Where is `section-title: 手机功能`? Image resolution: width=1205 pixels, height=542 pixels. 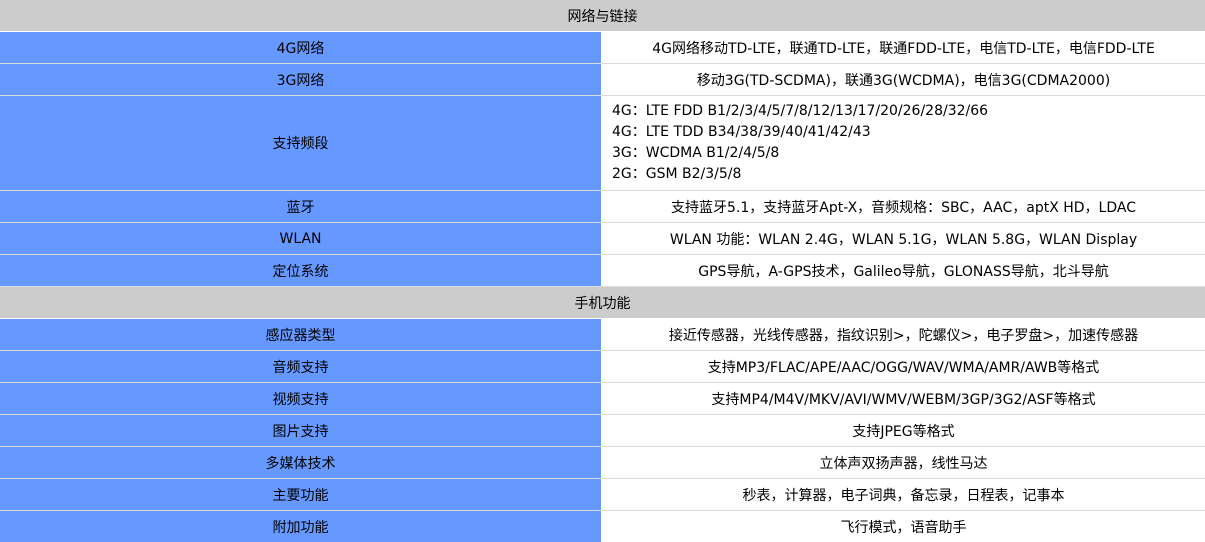
section-title: 手机功能 is located at coordinates (602, 303).